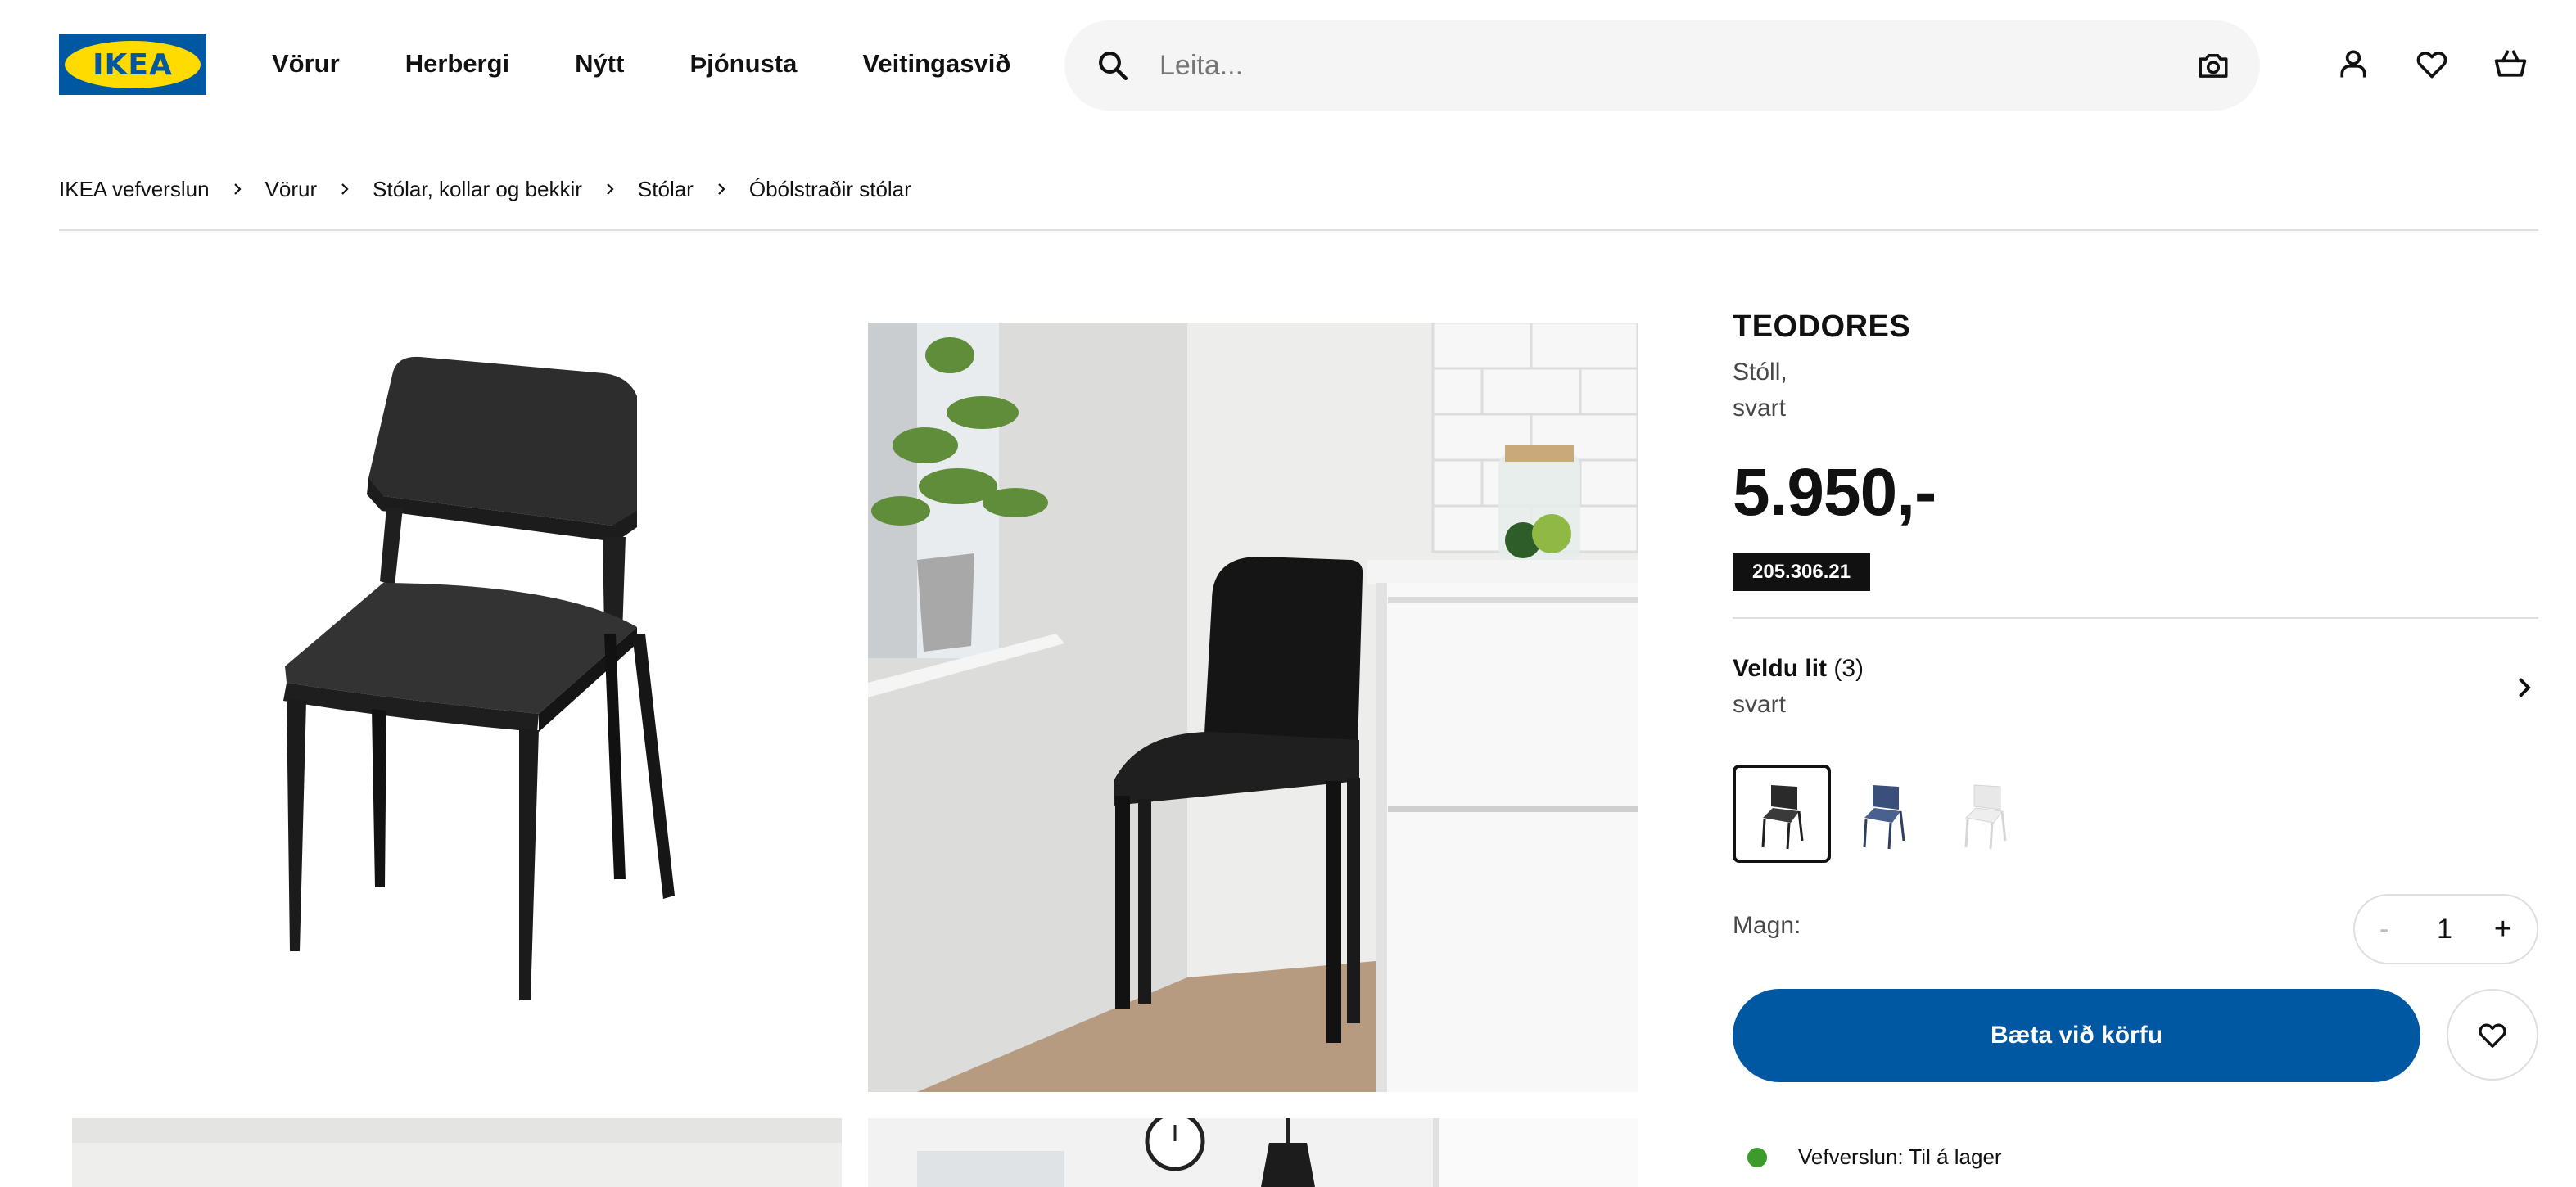 This screenshot has width=2576, height=1187. Describe the element at coordinates (306, 63) in the screenshot. I see `nav-item-vorur: Vörur` at that location.